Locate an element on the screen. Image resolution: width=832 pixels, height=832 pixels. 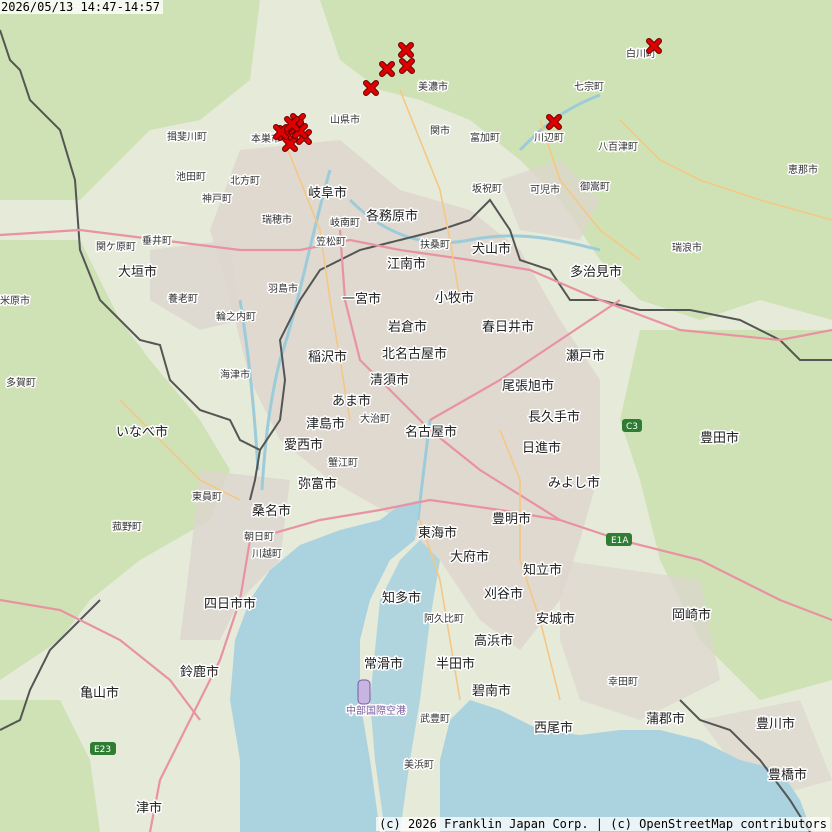
place-label: 岐南町 is located at coordinates (345, 222).